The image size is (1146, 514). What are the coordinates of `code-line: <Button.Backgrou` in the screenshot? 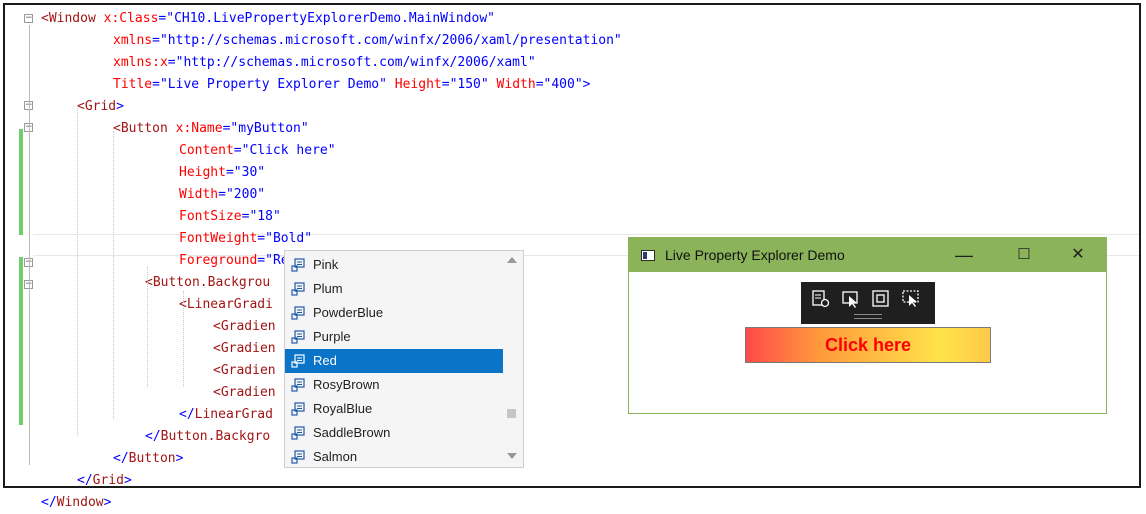 It's located at (207, 283).